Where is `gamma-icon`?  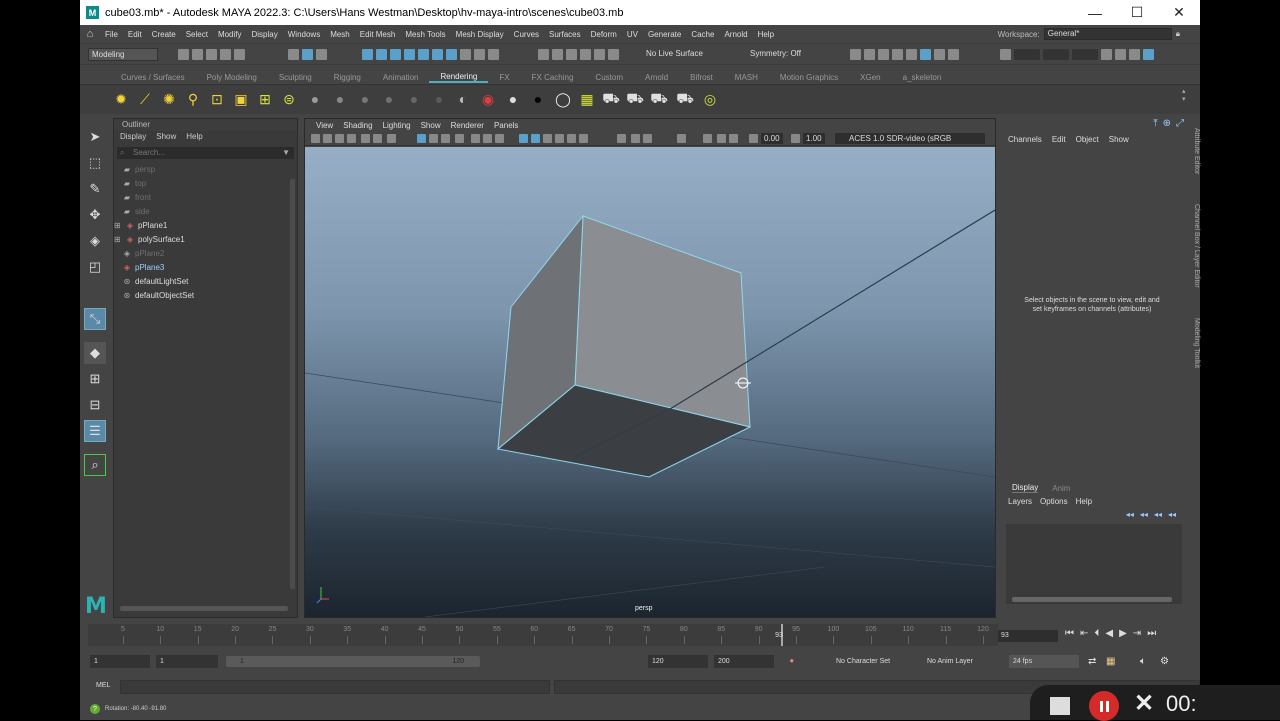
gamma-icon is located at coordinates (795, 138).